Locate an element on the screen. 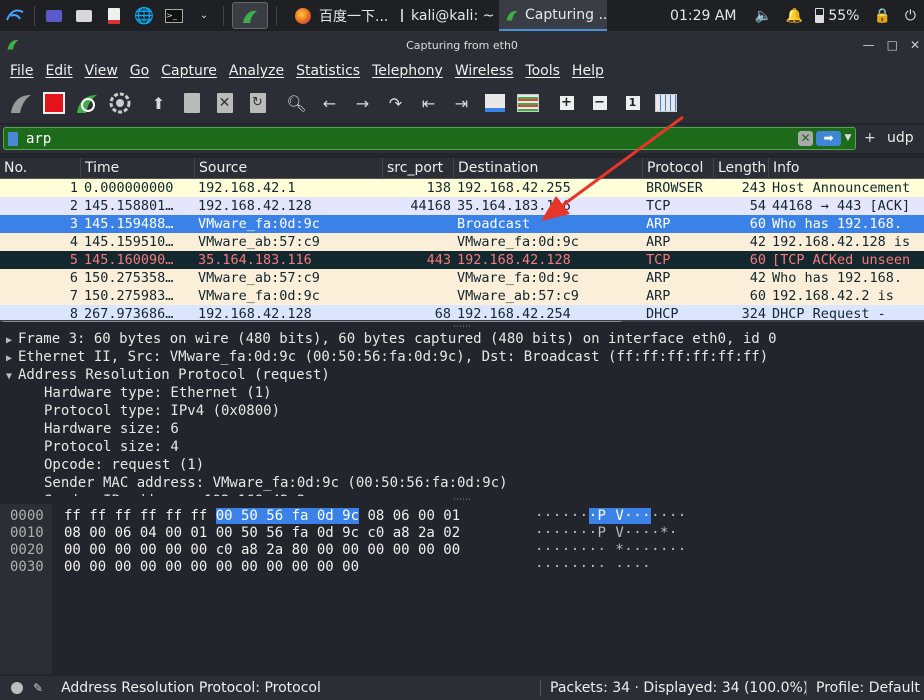 This screenshot has width=924, height=700. detail-arp-field: Hardware type: Ethernet (1) is located at coordinates (462, 393).